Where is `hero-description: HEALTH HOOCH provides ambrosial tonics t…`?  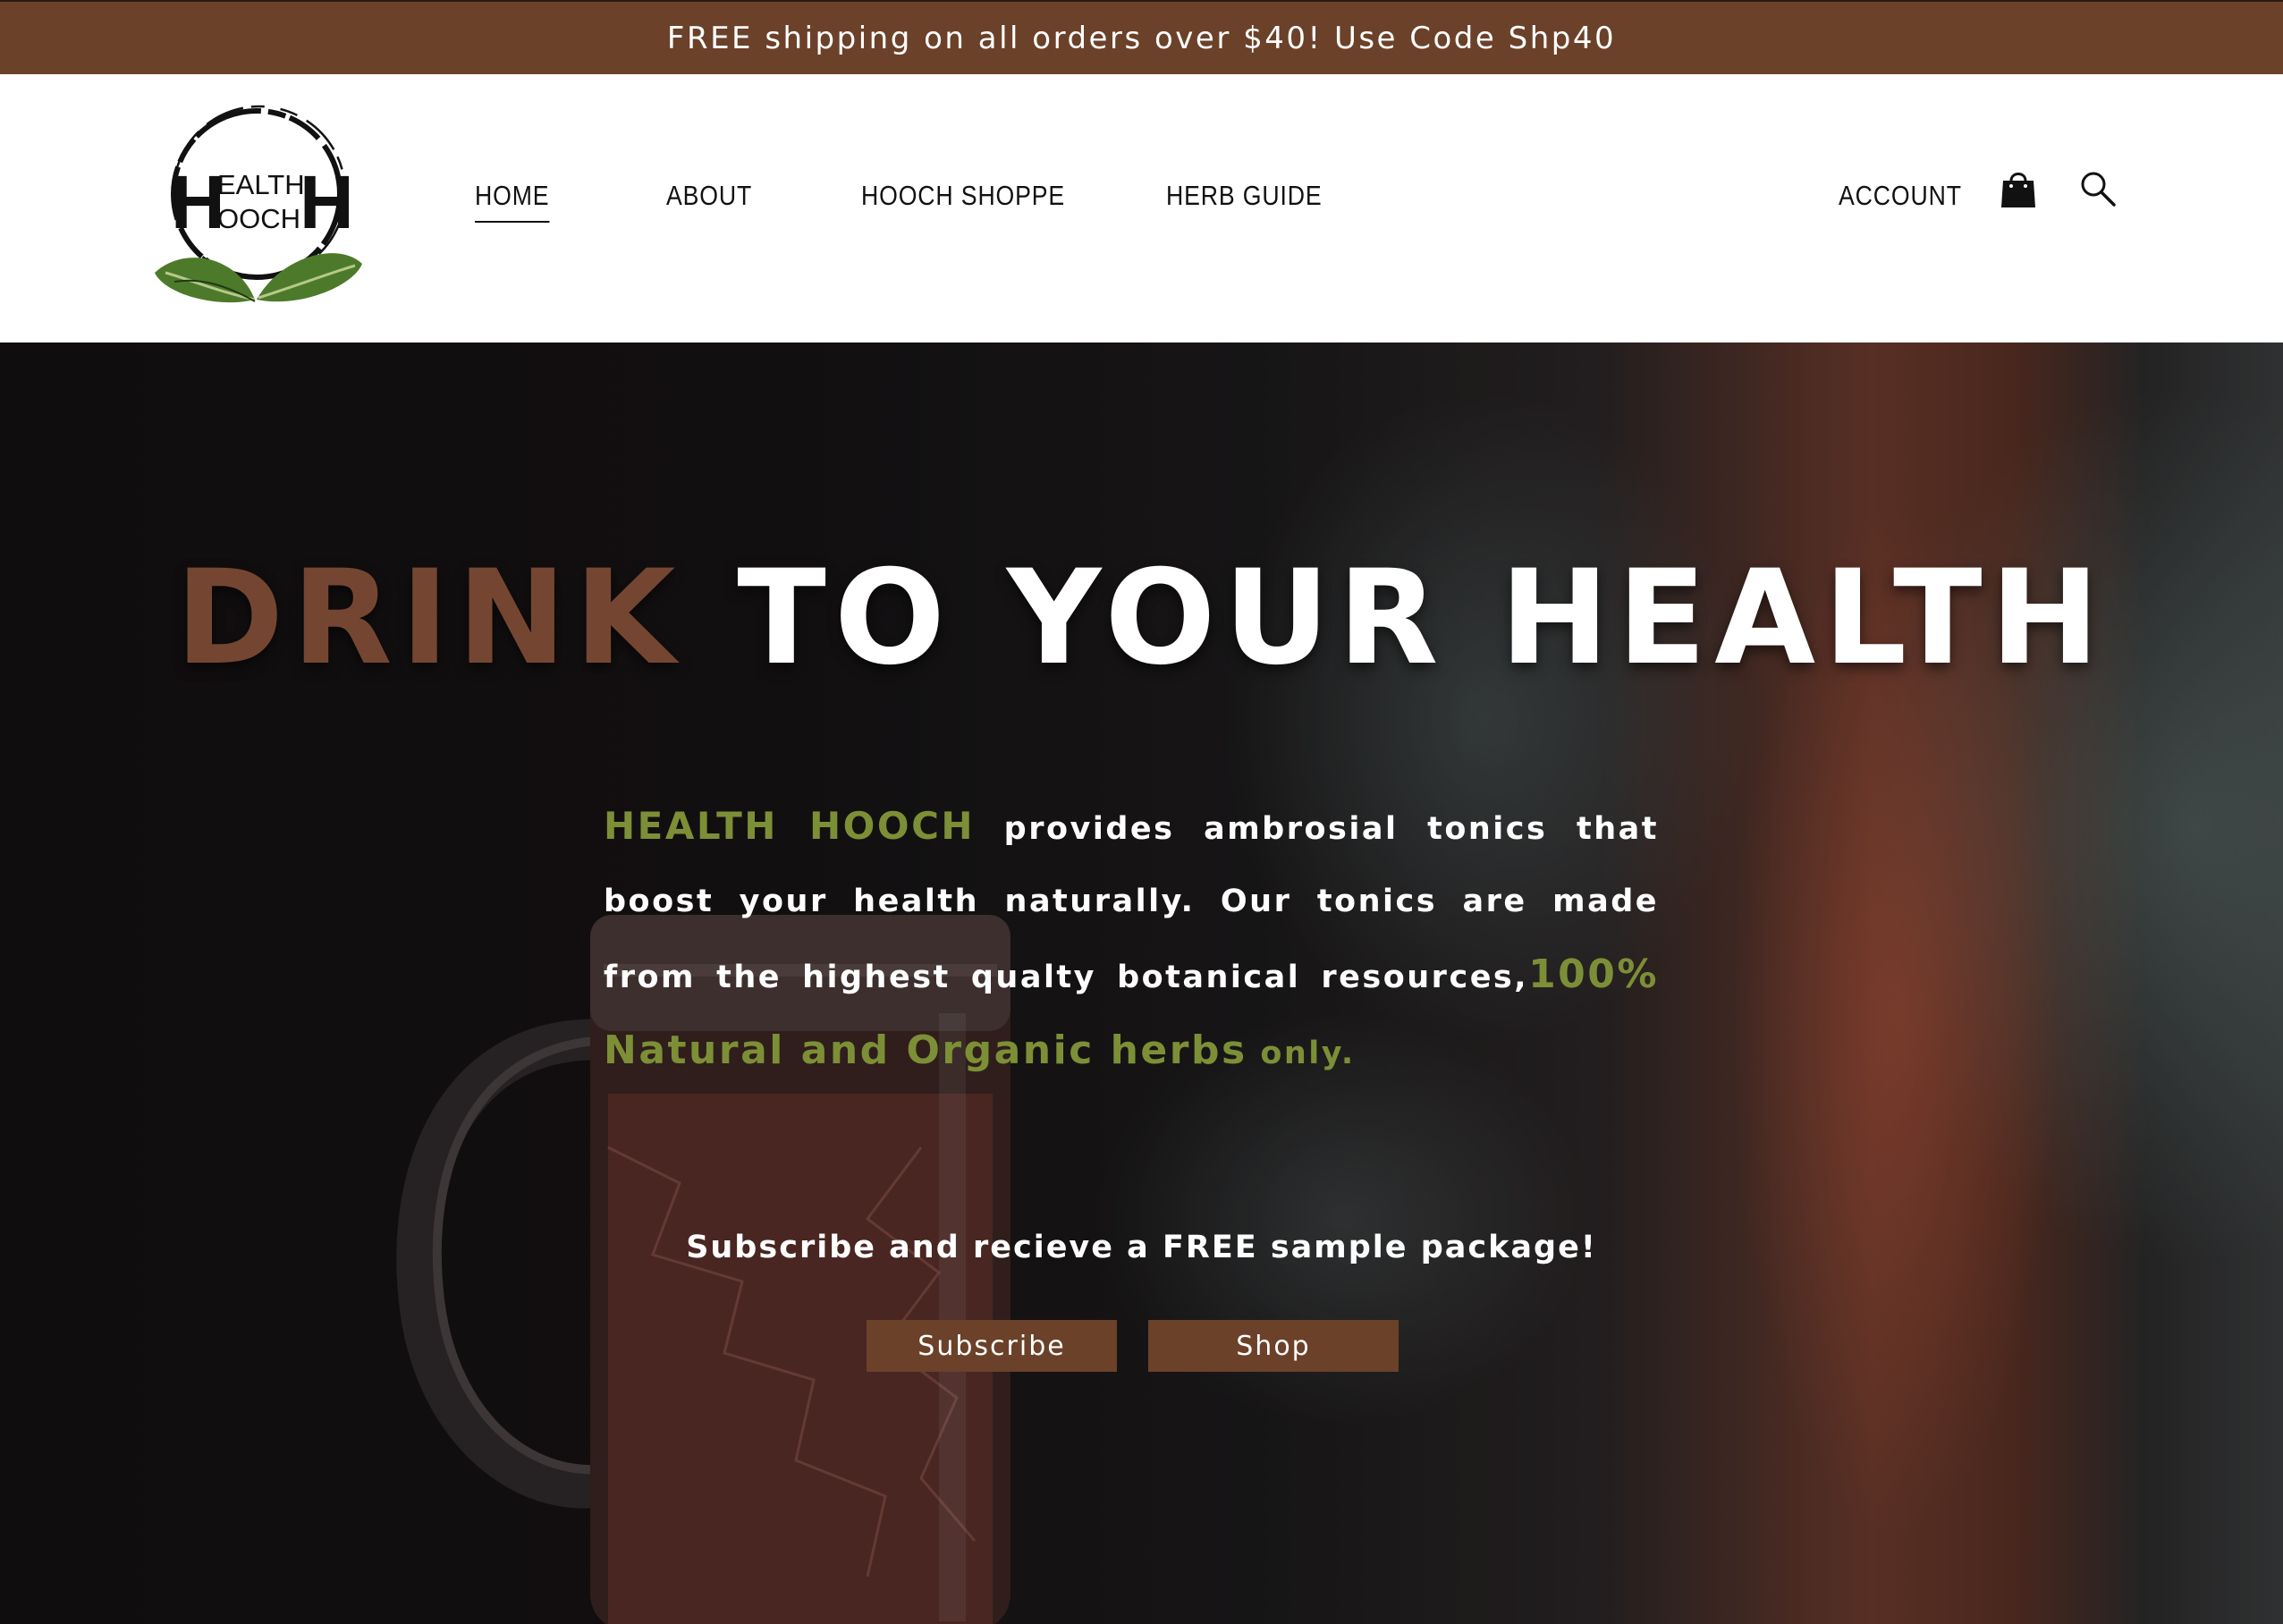
hero-description: HEALTH HOOCH provides ambrosial tonics t… is located at coordinates (1131, 940).